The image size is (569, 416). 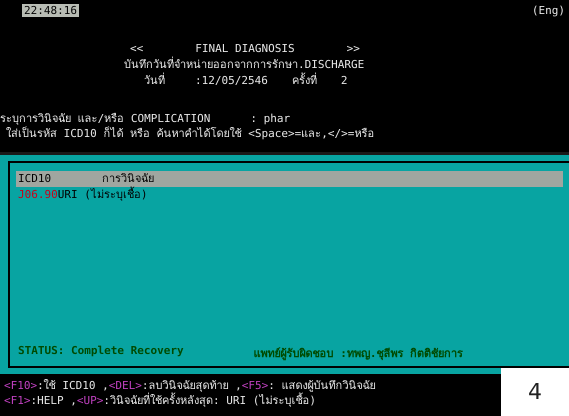 What do you see at coordinates (38, 194) in the screenshot?
I see `icd-code: J06.90` at bounding box center [38, 194].